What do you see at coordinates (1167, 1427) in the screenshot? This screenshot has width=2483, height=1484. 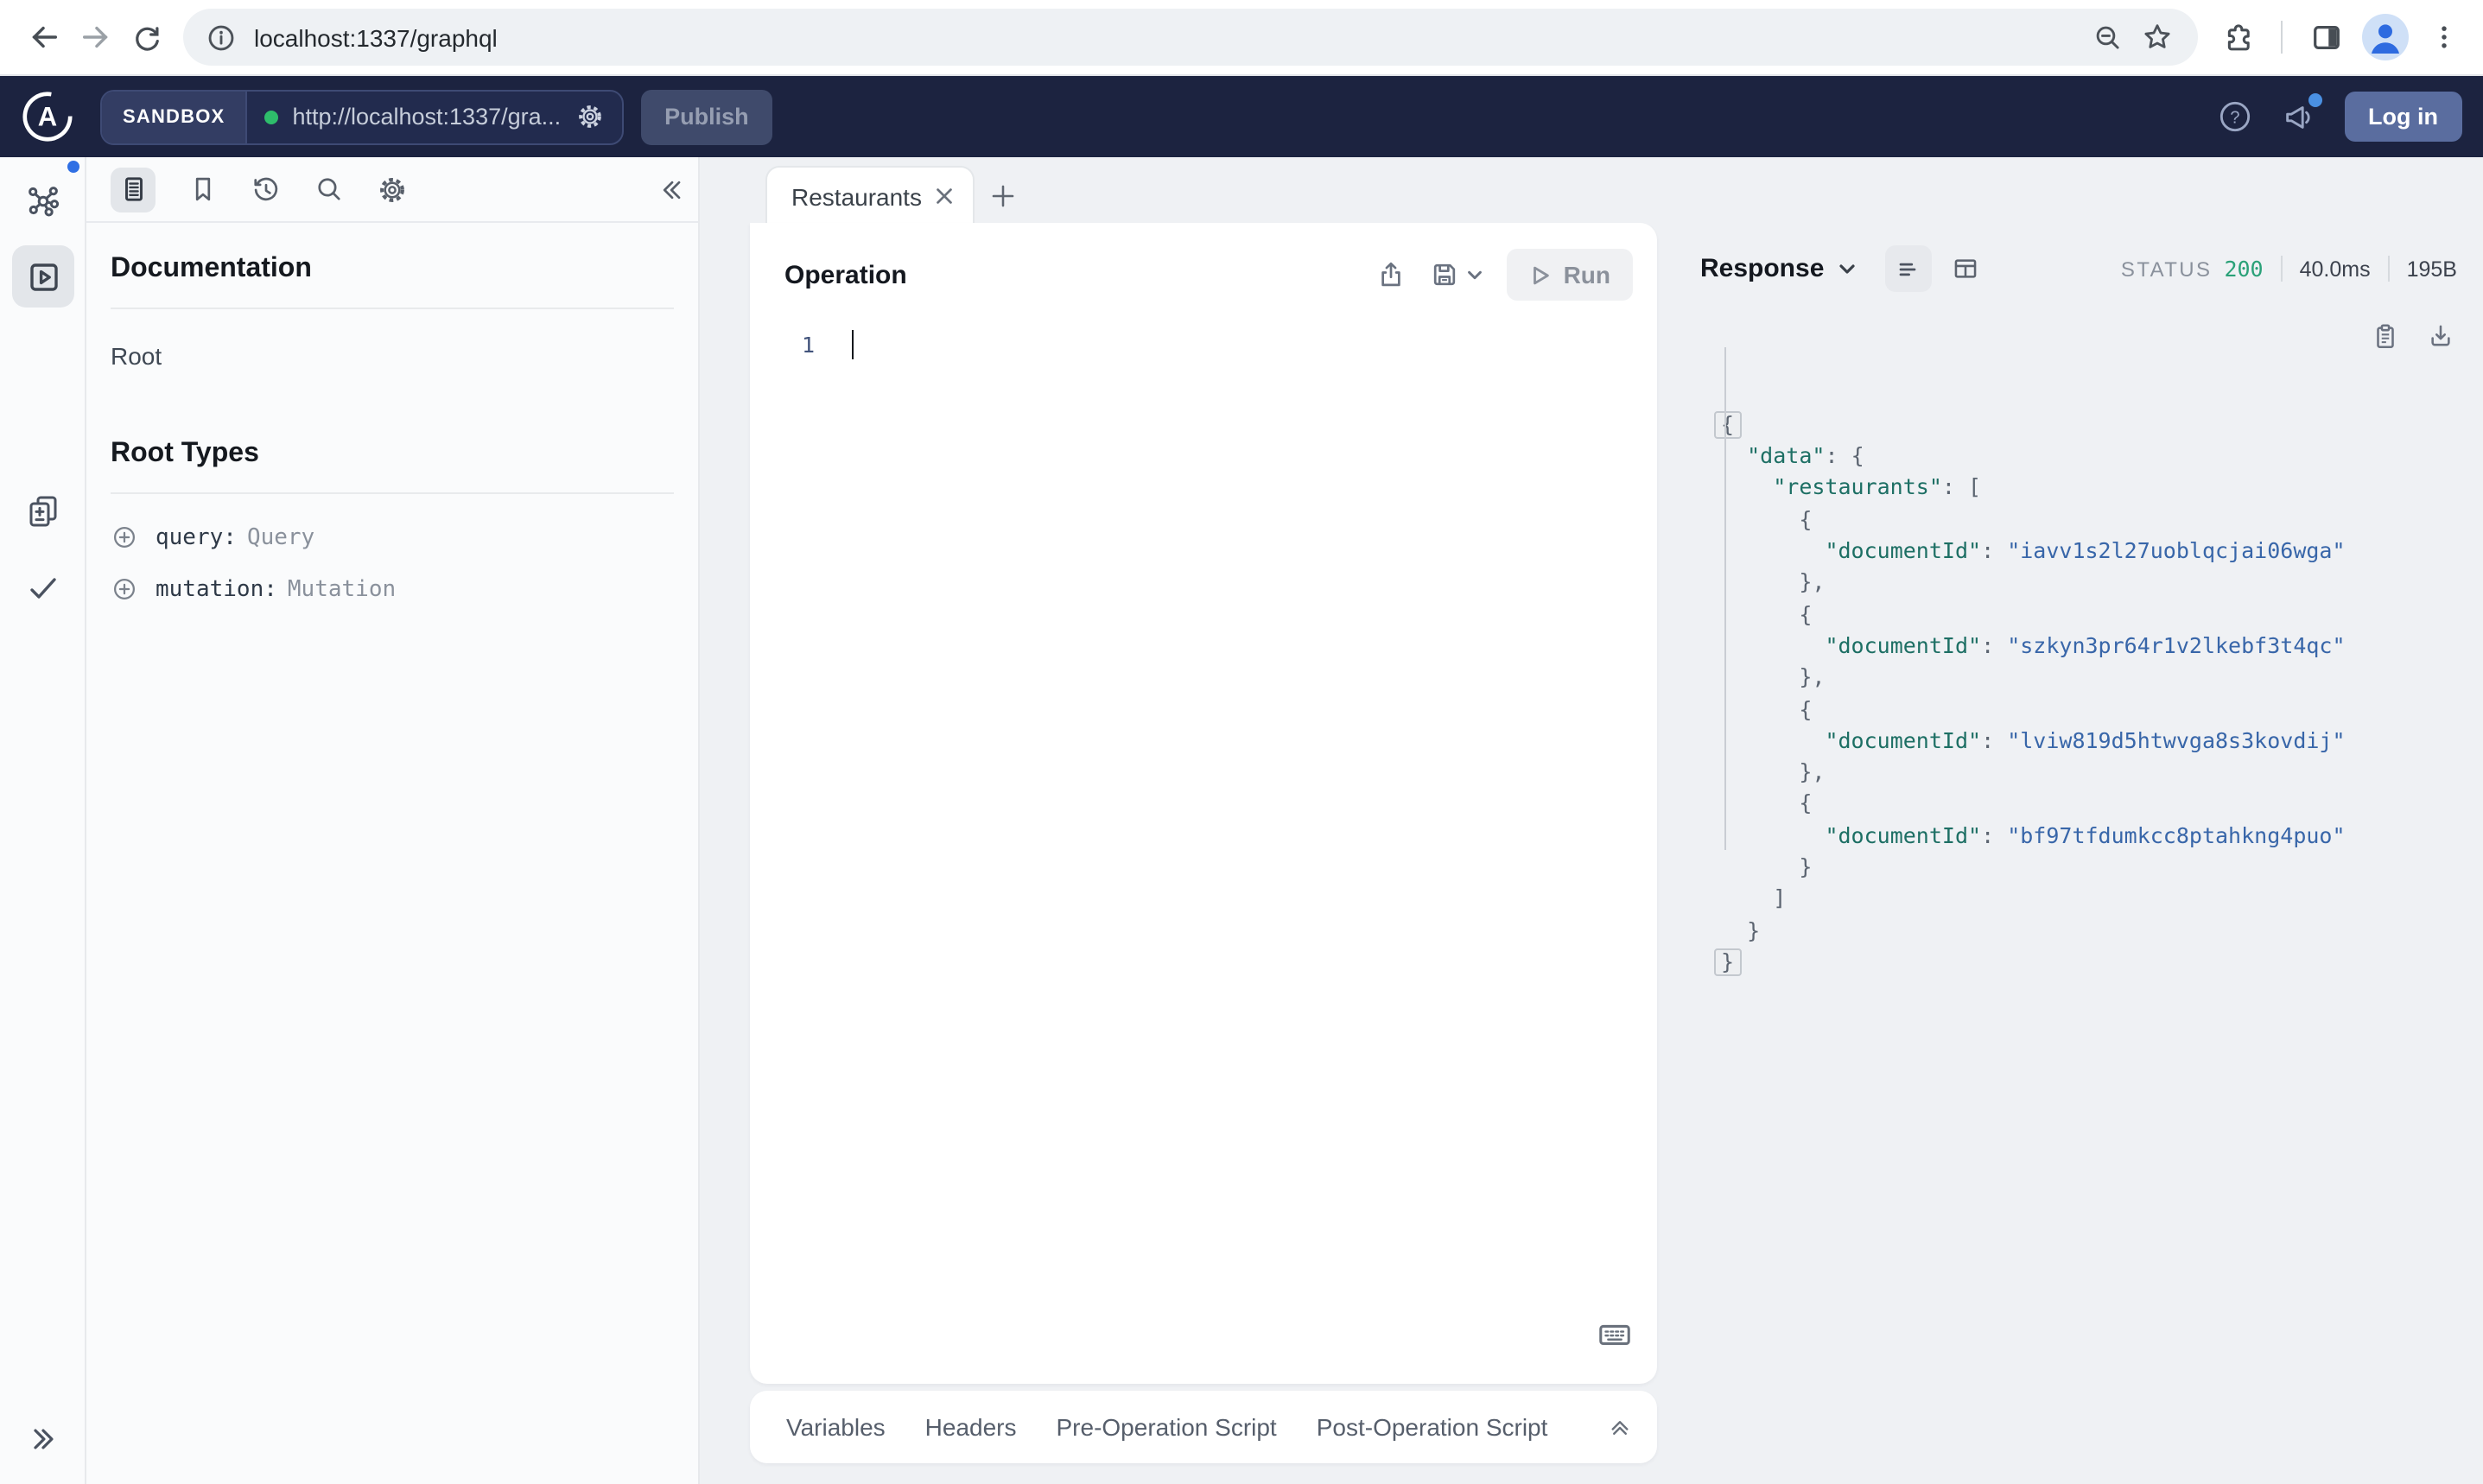 I see `tab-pre-operation-script: Pre-Operation Script` at bounding box center [1167, 1427].